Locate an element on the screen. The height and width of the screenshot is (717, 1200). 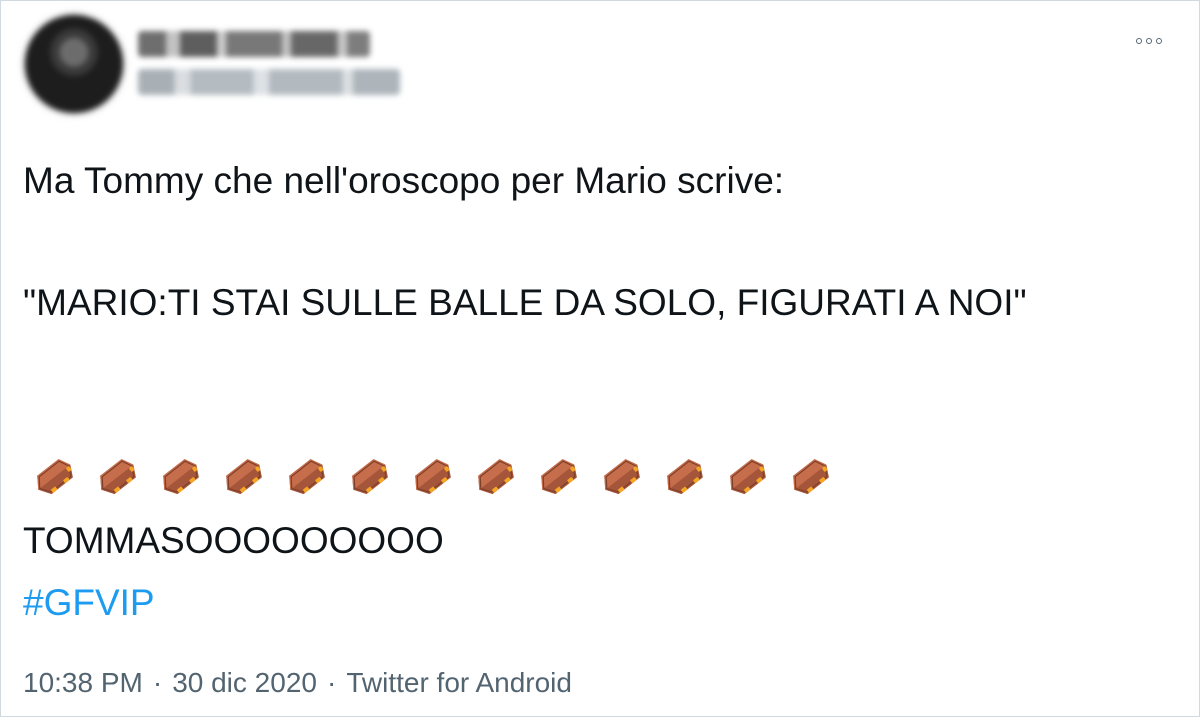
hashtag-link: #GFVIP is located at coordinates (89, 603).